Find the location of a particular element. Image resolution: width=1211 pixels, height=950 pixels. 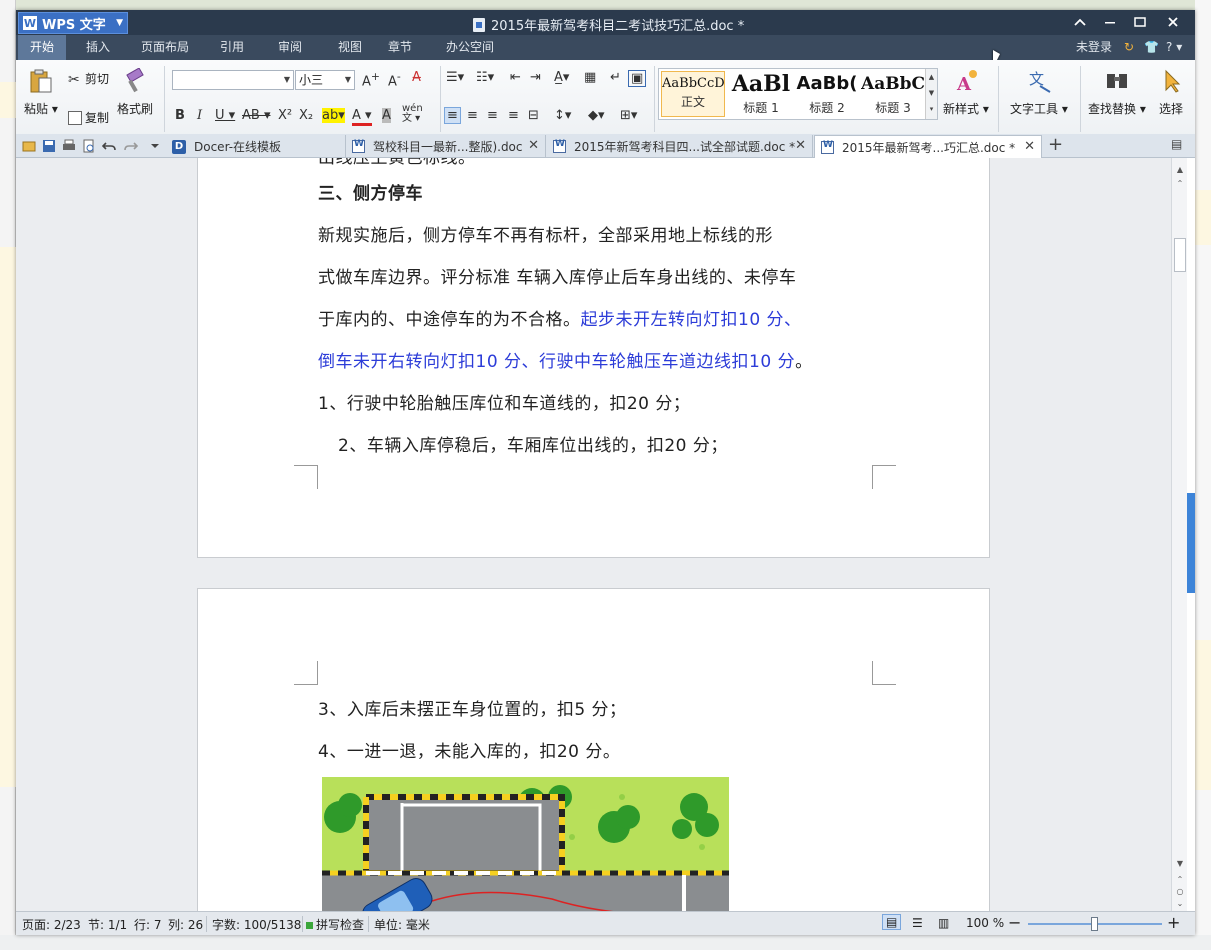

spellcheck-toggle: 拼写检查 is located at coordinates (335, 924).